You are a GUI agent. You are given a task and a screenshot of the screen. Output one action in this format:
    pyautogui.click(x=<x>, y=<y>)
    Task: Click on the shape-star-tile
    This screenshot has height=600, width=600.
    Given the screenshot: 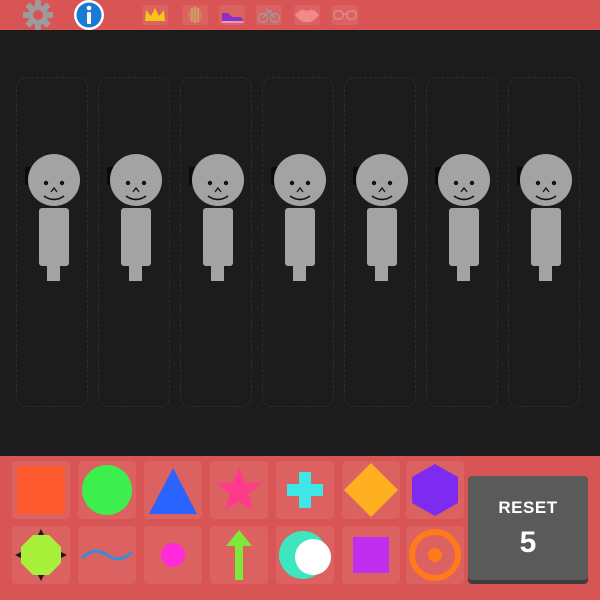 What is the action you would take?
    pyautogui.click(x=239, y=490)
    